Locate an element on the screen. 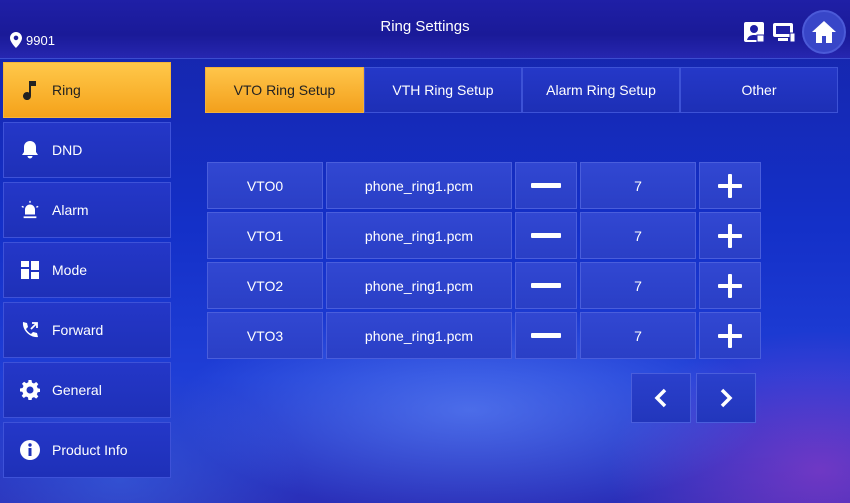 The width and height of the screenshot is (850, 503). sidebar-item-label: General is located at coordinates (77, 390).